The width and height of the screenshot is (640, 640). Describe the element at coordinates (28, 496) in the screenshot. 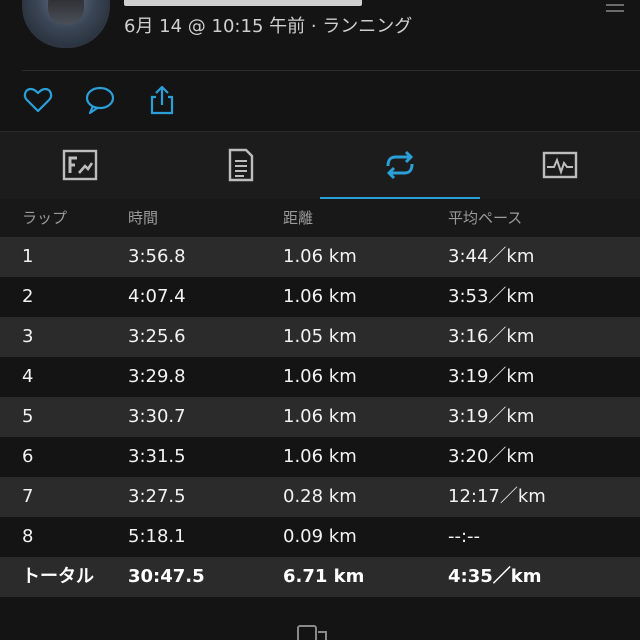

I see `lap-number: 7` at that location.